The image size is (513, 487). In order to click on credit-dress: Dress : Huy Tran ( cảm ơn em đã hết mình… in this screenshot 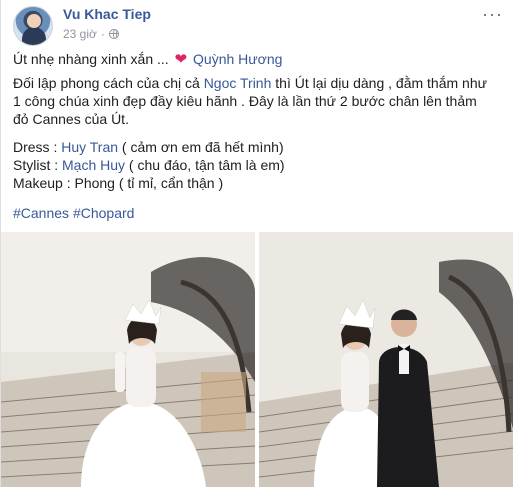, I will do `click(148, 147)`.